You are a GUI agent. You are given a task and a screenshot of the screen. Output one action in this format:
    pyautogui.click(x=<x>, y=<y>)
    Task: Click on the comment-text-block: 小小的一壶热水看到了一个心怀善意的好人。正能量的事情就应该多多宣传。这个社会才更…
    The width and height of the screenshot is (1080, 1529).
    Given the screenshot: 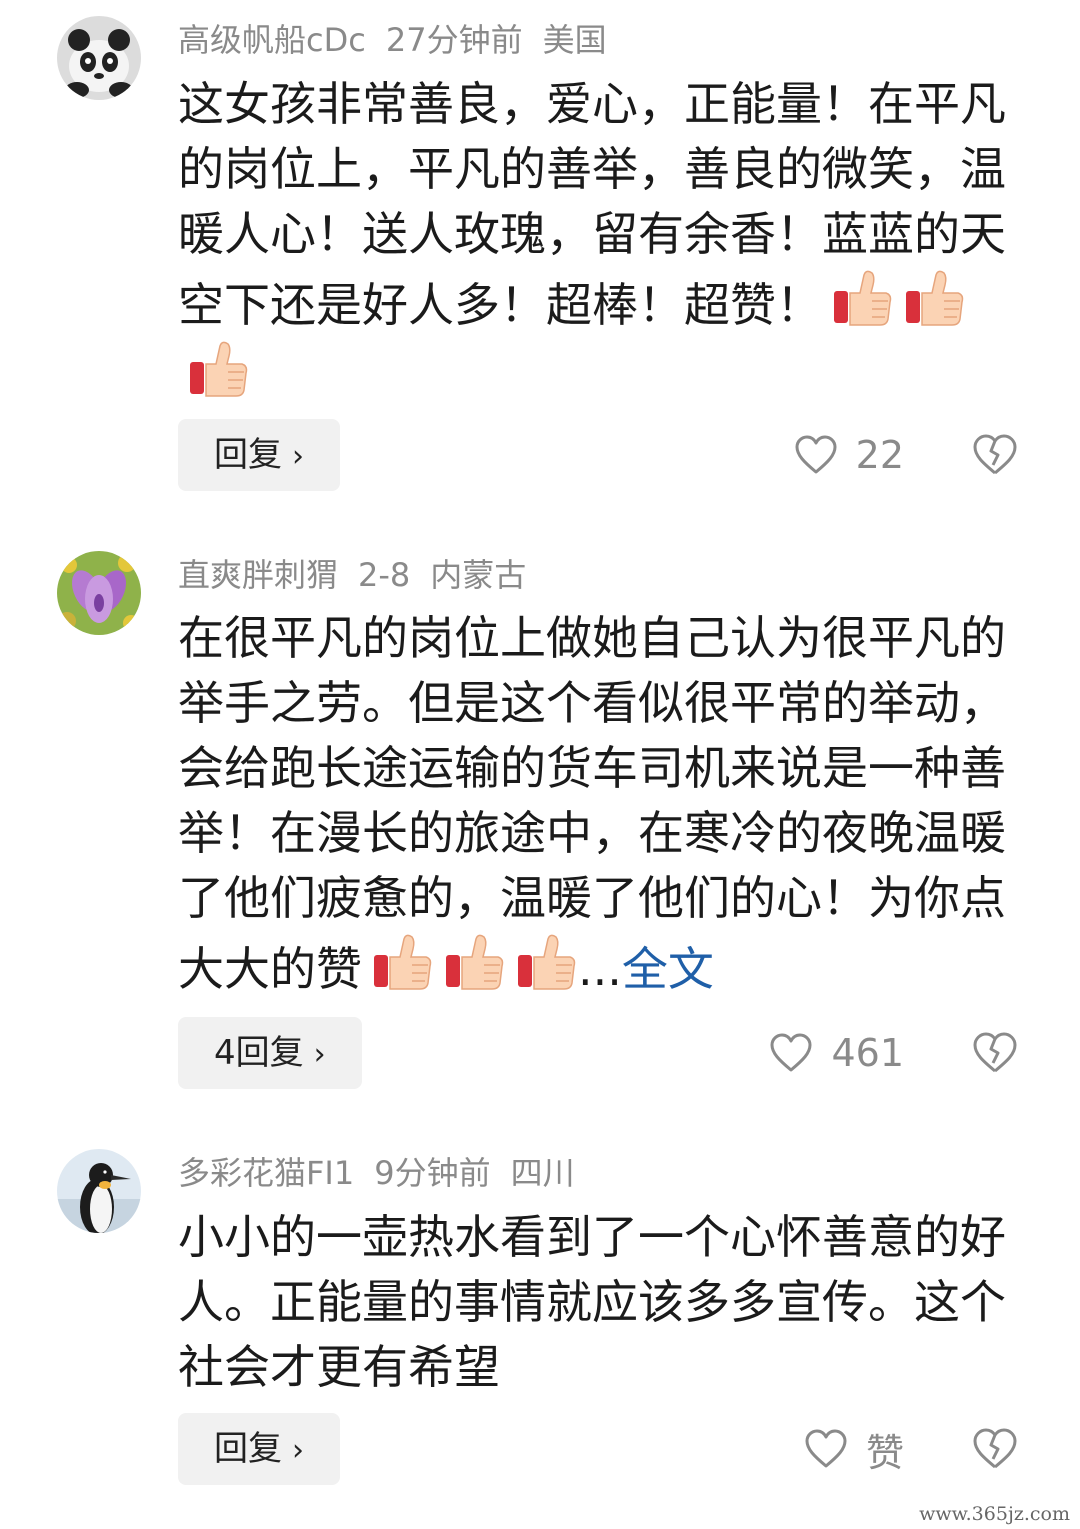 What is the action you would take?
    pyautogui.click(x=593, y=1302)
    